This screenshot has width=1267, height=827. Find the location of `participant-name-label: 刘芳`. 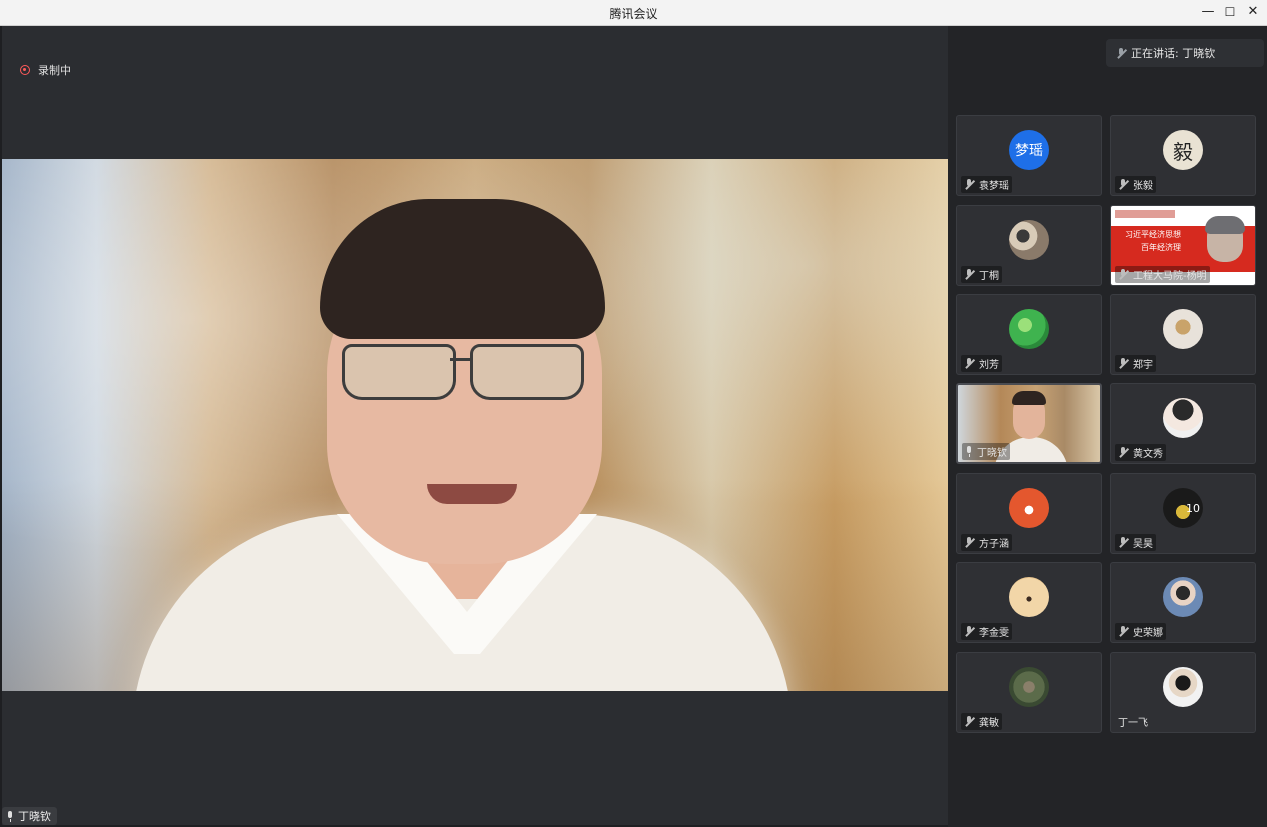

participant-name-label: 刘芳 is located at coordinates (981, 363).